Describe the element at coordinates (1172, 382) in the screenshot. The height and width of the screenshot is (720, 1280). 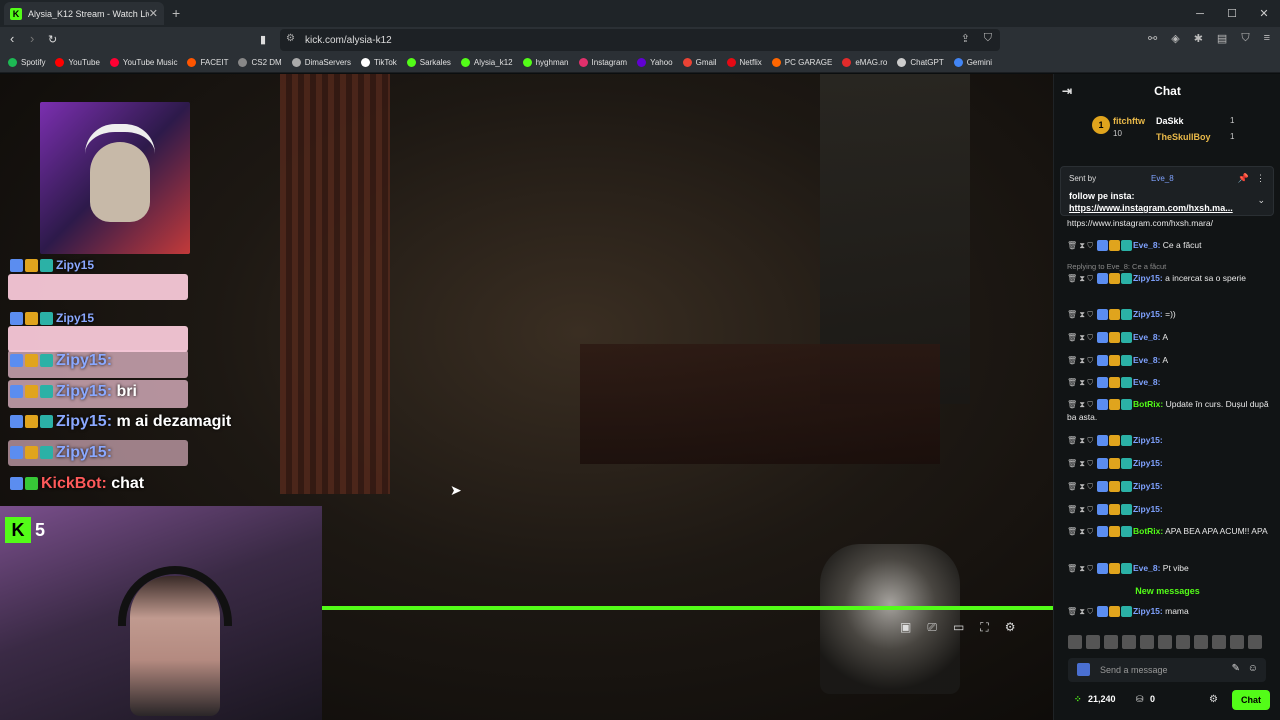
I see `chat-message: 🗑 ⧗ ⛉ Eve_8:` at that location.